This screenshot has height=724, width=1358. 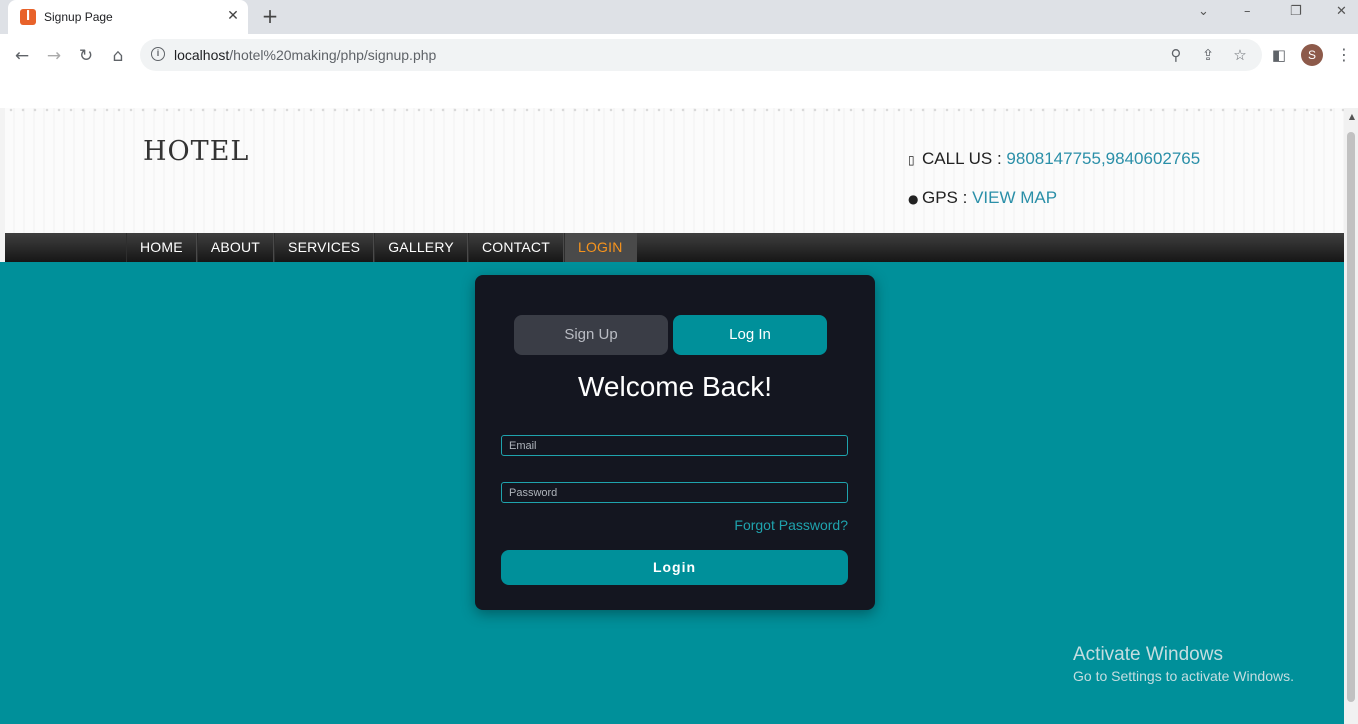 I want to click on reload-icon: ↻, so click(x=86, y=56).